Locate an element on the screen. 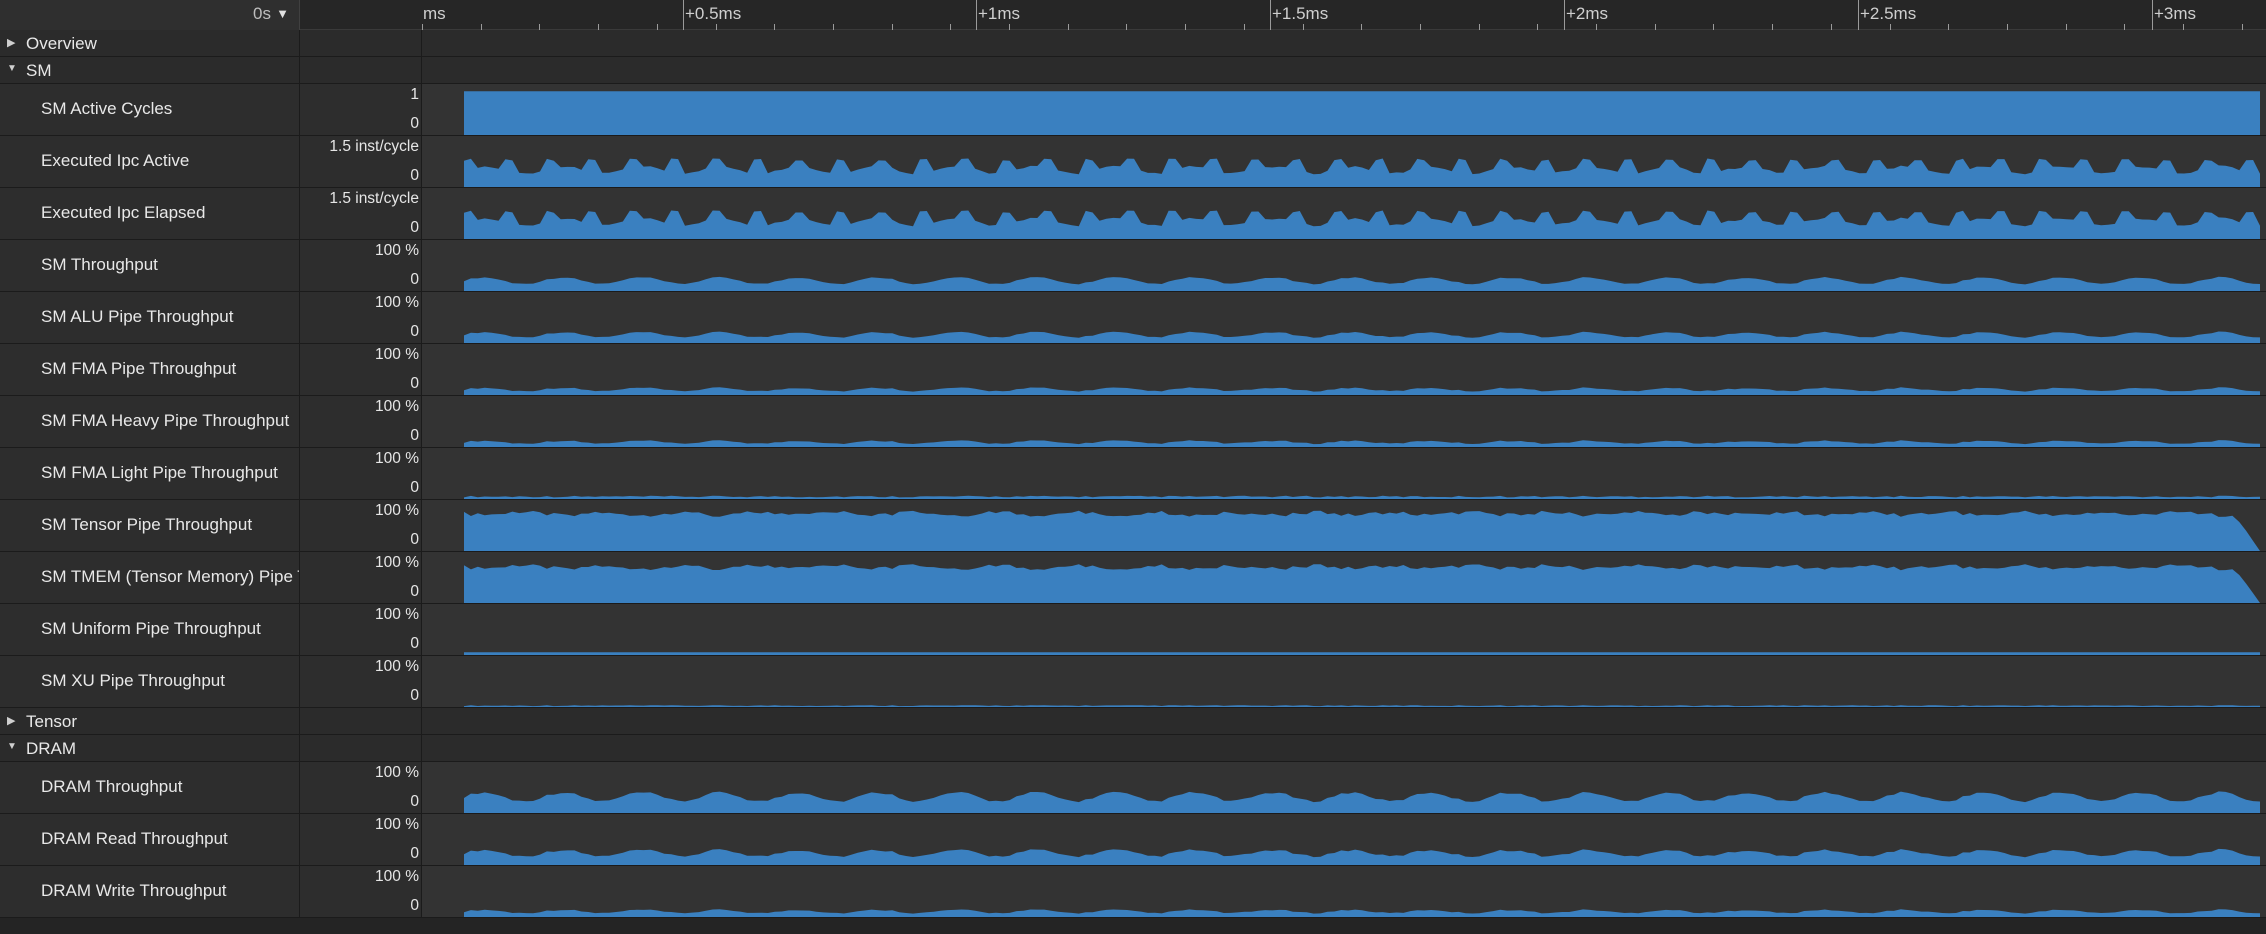 The height and width of the screenshot is (934, 2266). metric-row-executed-ipc-elapsed: Executed Ipc Elapsed 1.5 inst/cycle 0 is located at coordinates (1133, 214).